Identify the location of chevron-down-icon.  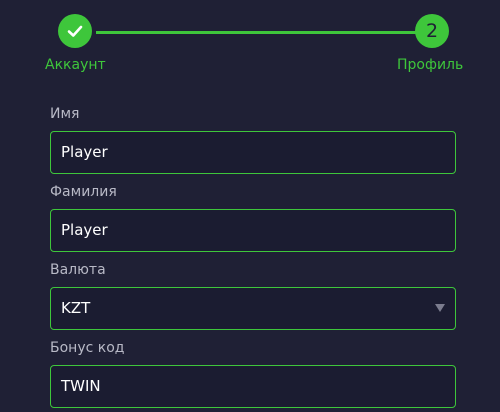
(440, 308).